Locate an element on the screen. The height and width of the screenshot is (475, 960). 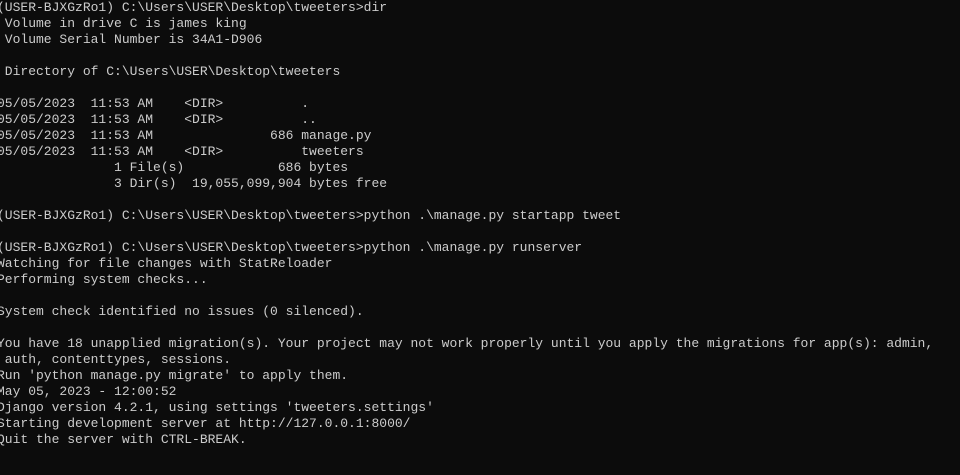
terminal-line: auth, contenttypes, sessions. is located at coordinates (116, 359).